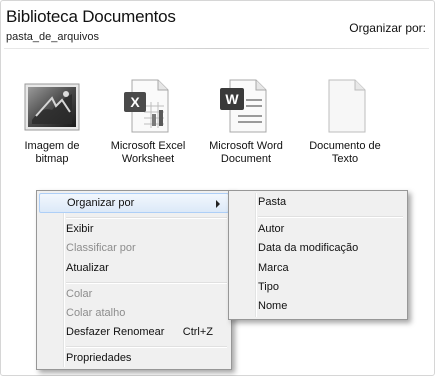  I want to click on file-item-word: W Microsoft Word Document, so click(246, 121).